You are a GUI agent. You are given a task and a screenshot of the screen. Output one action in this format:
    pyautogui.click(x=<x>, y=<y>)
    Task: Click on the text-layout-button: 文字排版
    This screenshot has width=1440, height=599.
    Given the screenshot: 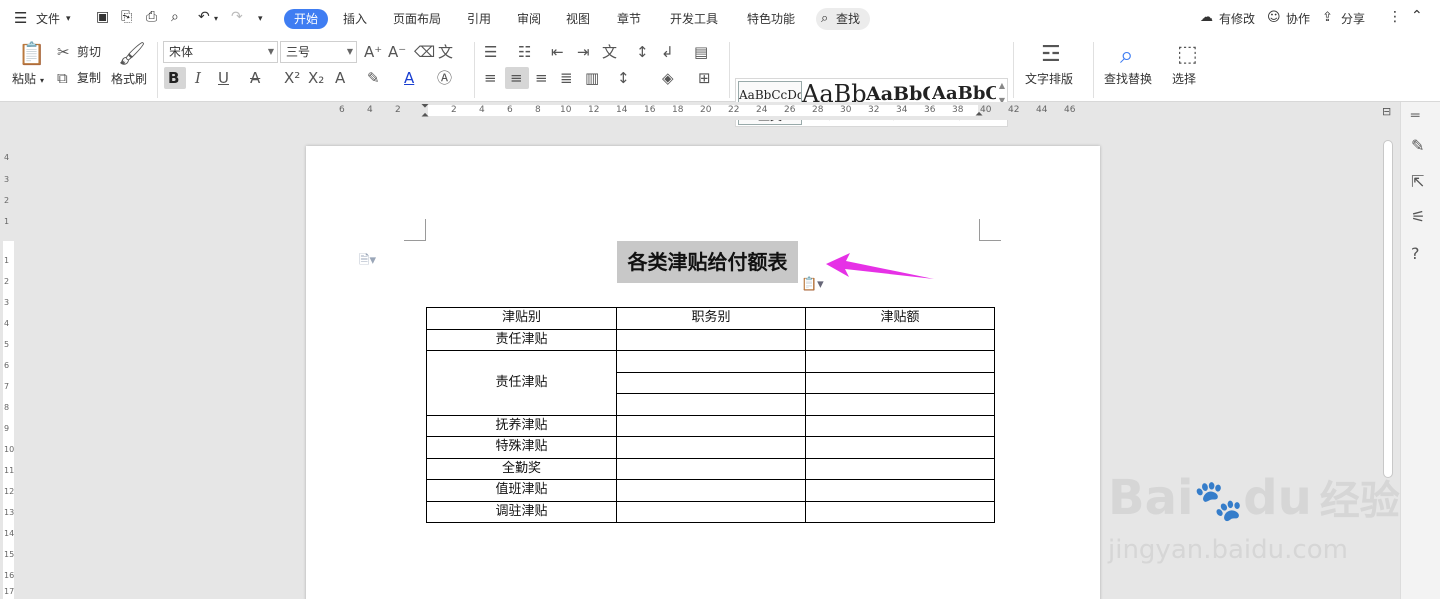 What is the action you would take?
    pyautogui.click(x=1049, y=79)
    